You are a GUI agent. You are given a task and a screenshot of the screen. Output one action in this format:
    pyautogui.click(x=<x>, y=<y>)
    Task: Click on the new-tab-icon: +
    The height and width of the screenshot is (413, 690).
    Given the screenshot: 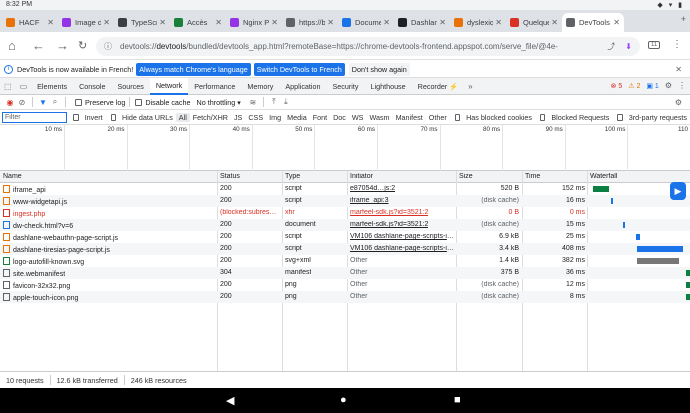 What is the action you would take?
    pyautogui.click(x=683, y=19)
    